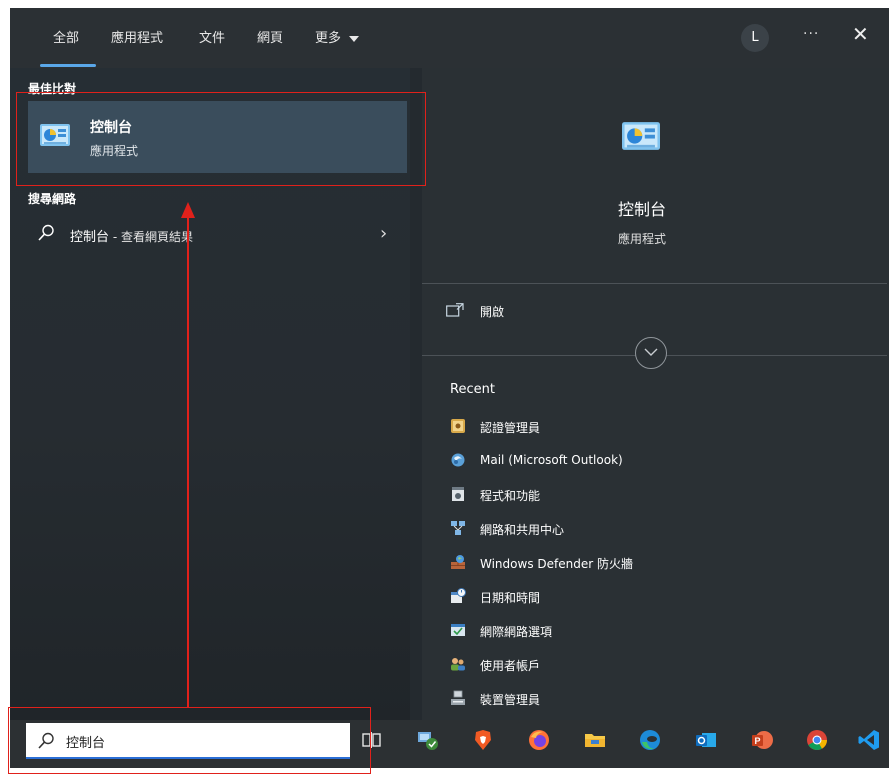  Describe the element at coordinates (660, 667) in the screenshot. I see `recent-item: 使用者帳戶` at that location.